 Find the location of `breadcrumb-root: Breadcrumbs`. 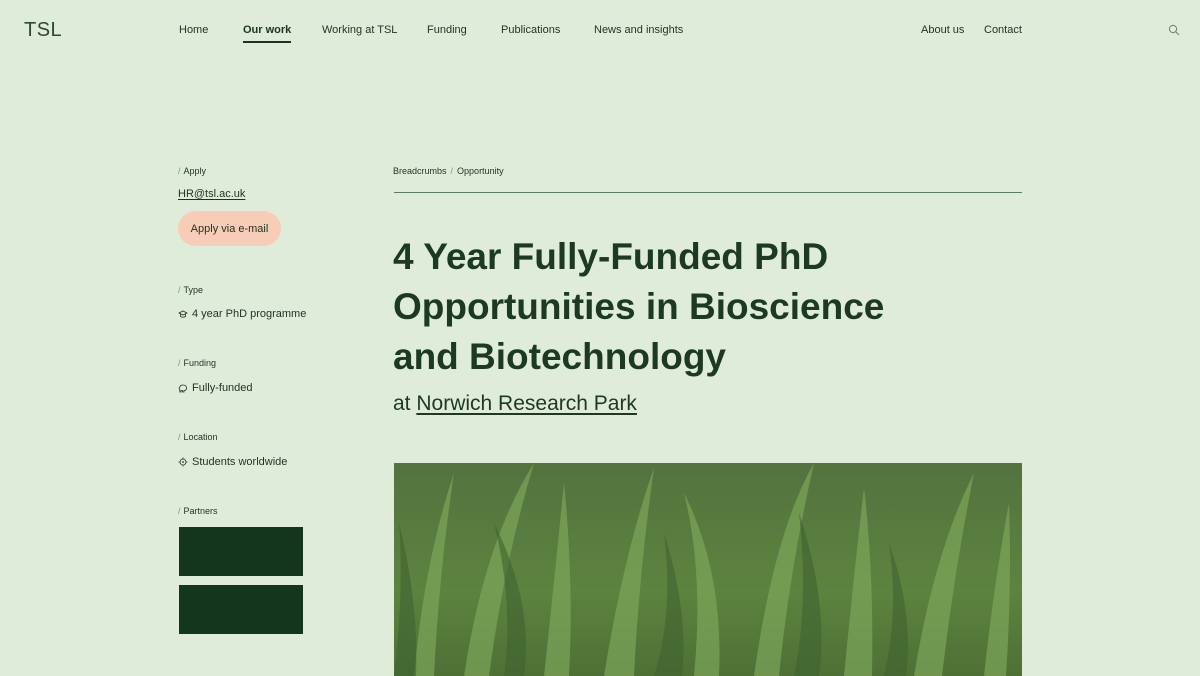

breadcrumb-root: Breadcrumbs is located at coordinates (420, 171).